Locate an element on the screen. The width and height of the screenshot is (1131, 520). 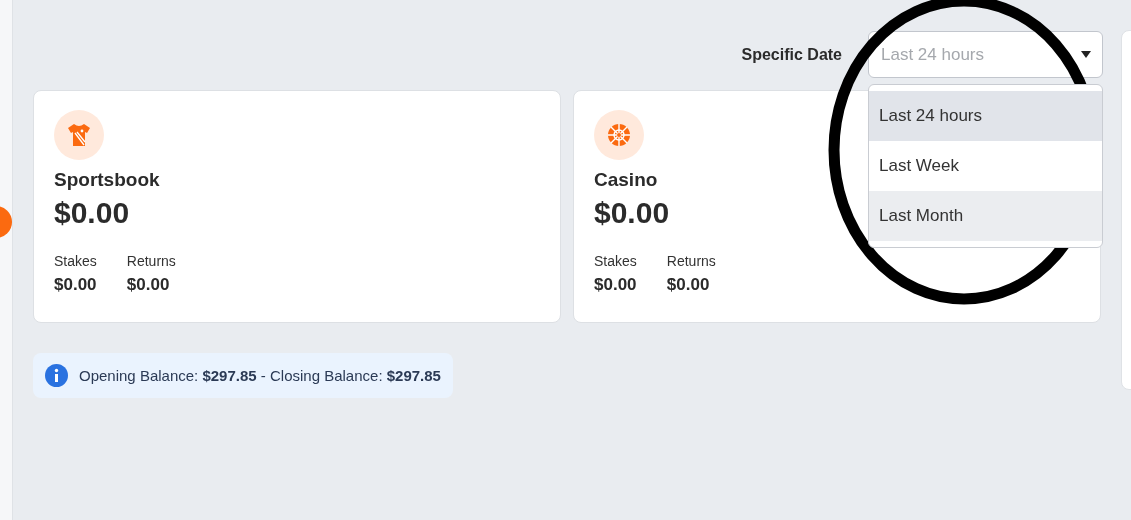
wheel-icon is located at coordinates (619, 135).